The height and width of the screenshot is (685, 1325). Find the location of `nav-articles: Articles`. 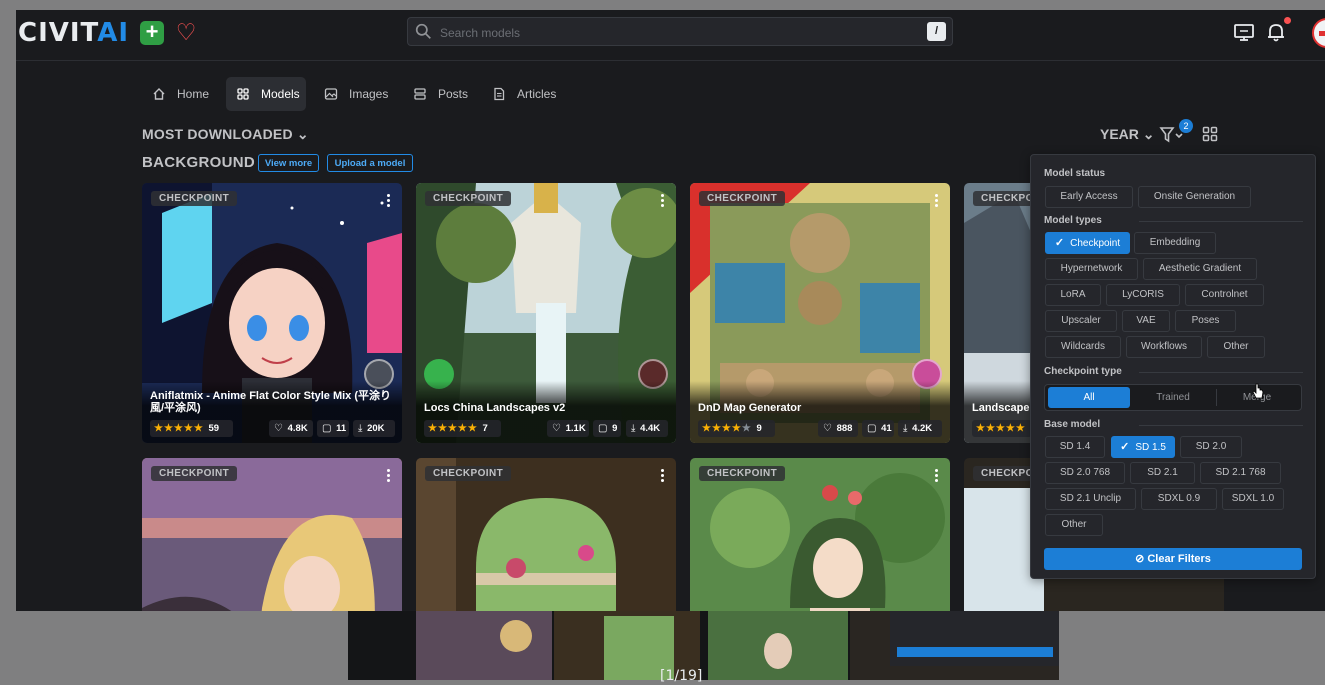

nav-articles: Articles is located at coordinates (524, 94).